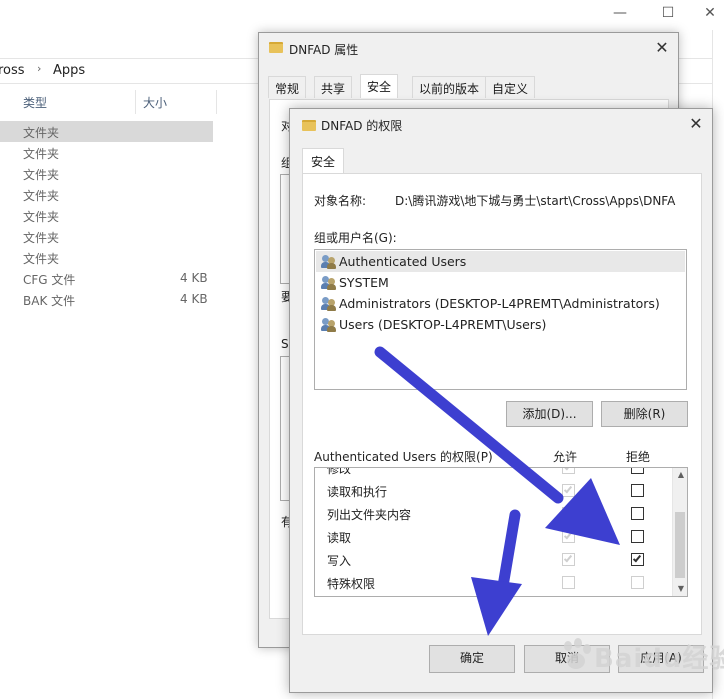 This screenshot has height=699, width=724. What do you see at coordinates (638, 457) in the screenshot?
I see `deny-header: 拒绝` at bounding box center [638, 457].